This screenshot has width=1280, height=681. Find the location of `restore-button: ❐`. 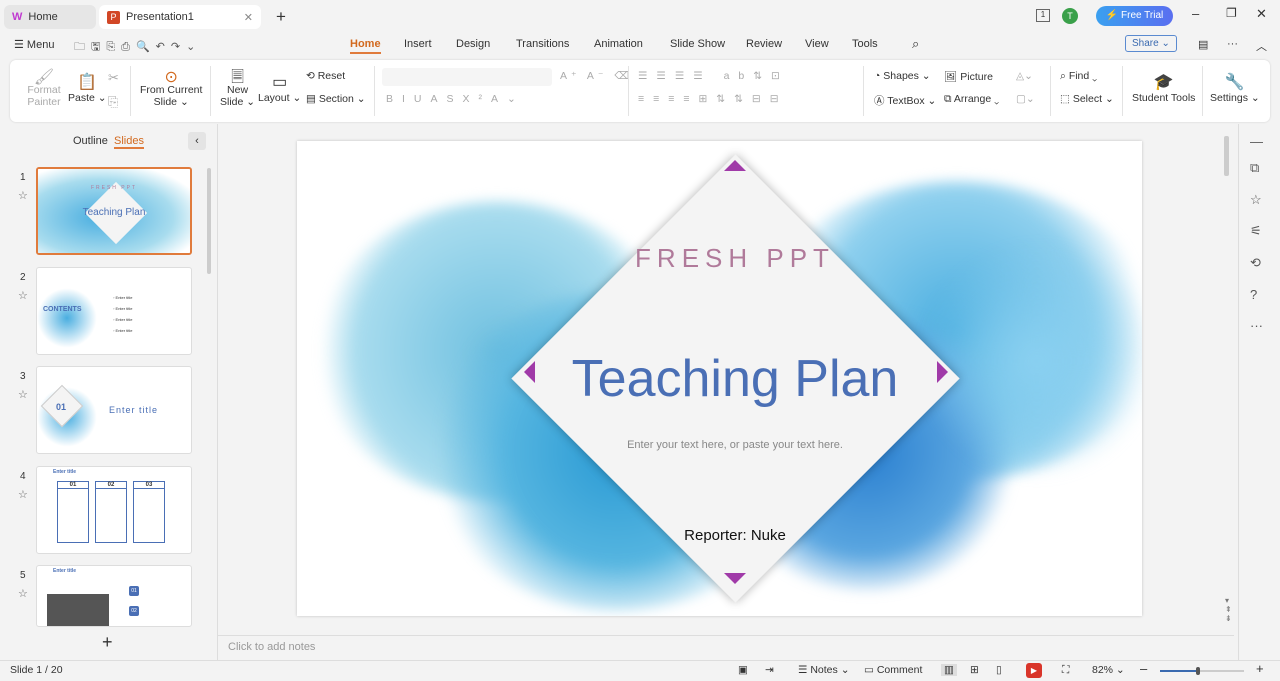

restore-button: ❐ is located at coordinates (1231, 13).